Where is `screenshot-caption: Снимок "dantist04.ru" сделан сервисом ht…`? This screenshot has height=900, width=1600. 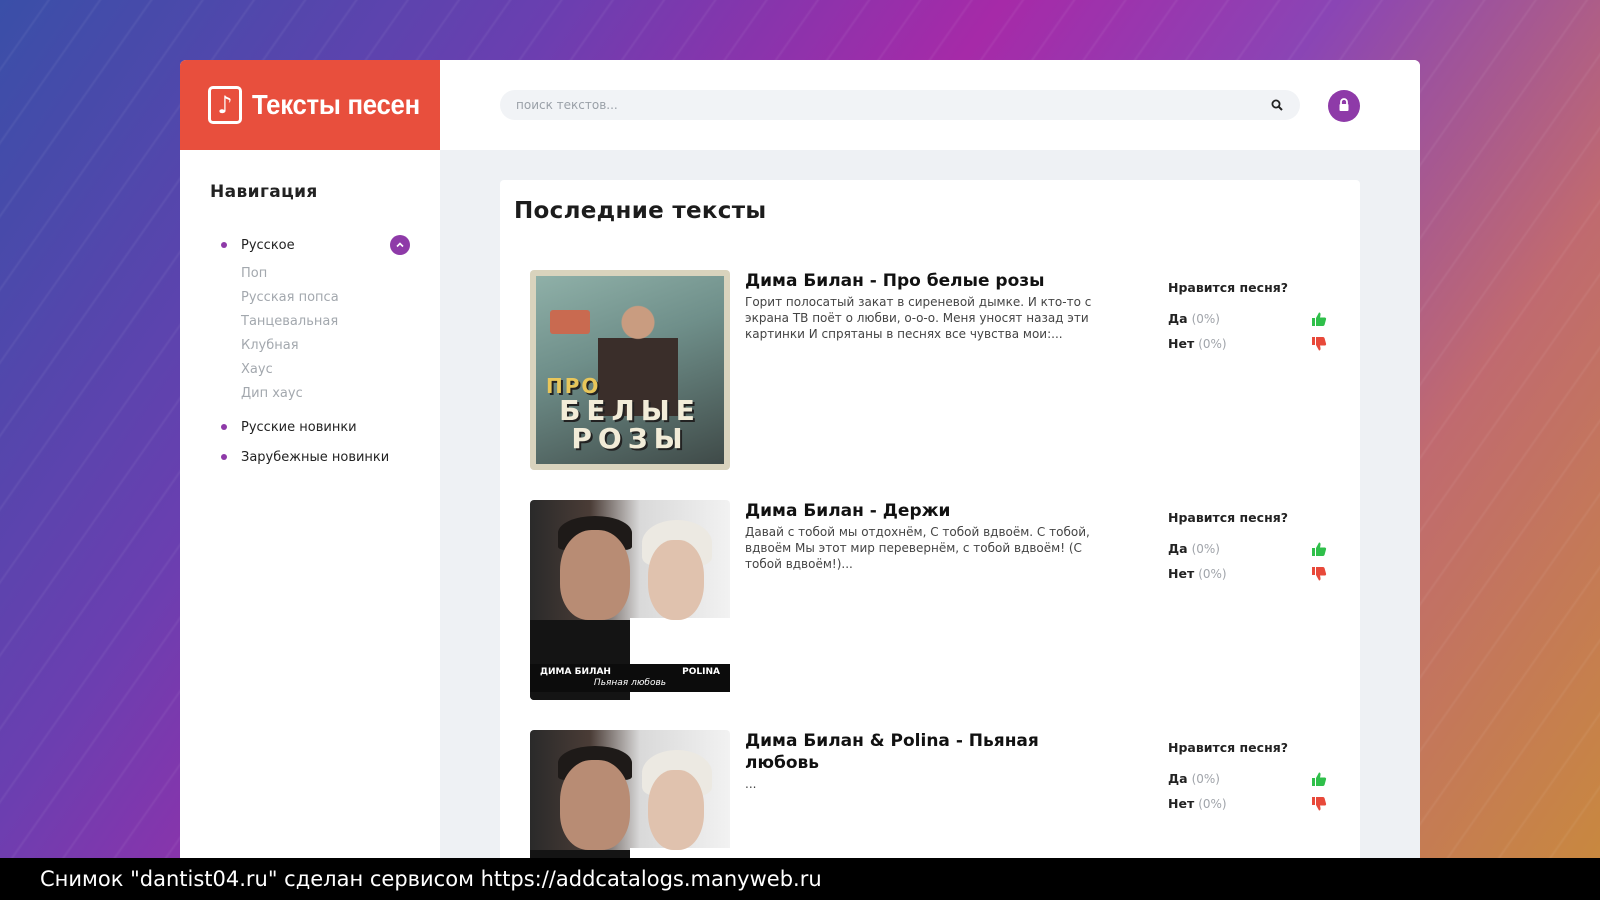
screenshot-caption: Снимок "dantist04.ru" сделан сервисом ht… is located at coordinates (431, 879).